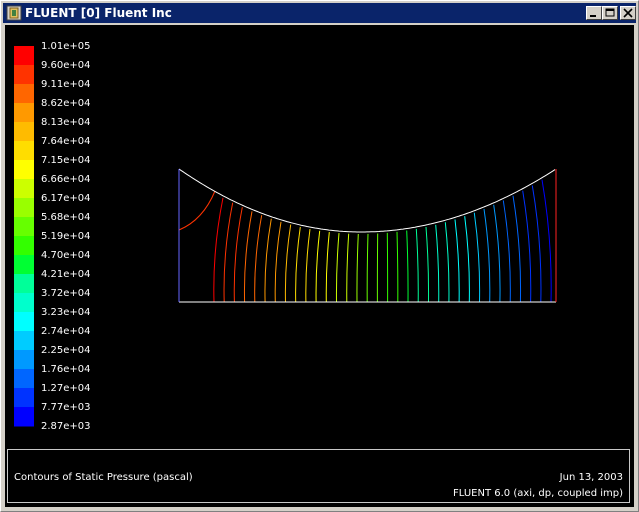 The height and width of the screenshot is (512, 639). I want to click on colorbar, so click(24, 236).